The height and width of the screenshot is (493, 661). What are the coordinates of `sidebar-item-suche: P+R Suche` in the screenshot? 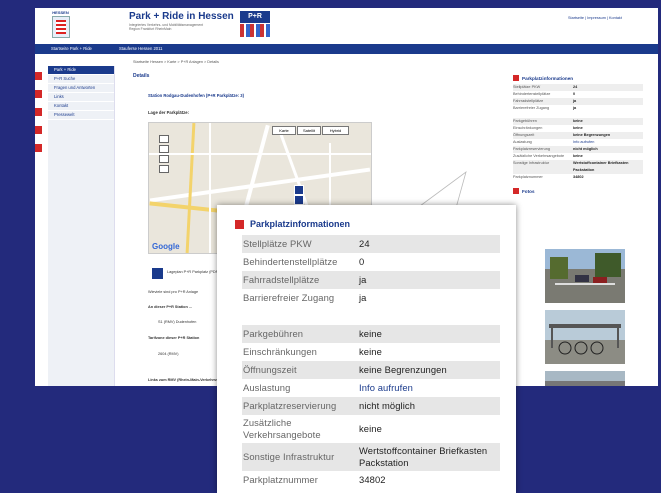 It's located at (81, 79).